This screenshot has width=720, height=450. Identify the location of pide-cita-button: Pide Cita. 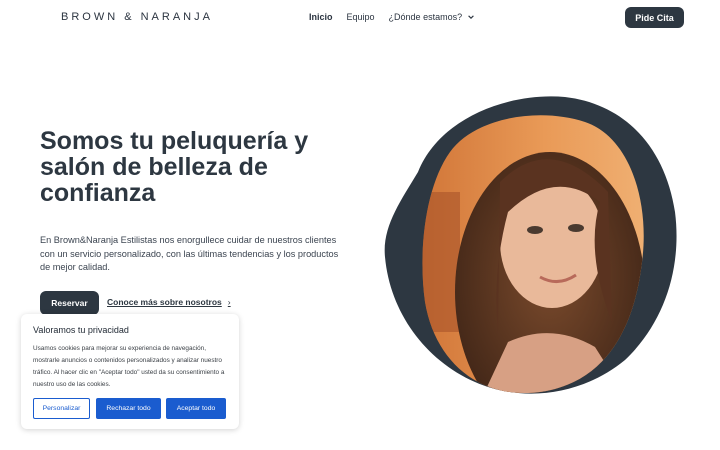
(654, 17).